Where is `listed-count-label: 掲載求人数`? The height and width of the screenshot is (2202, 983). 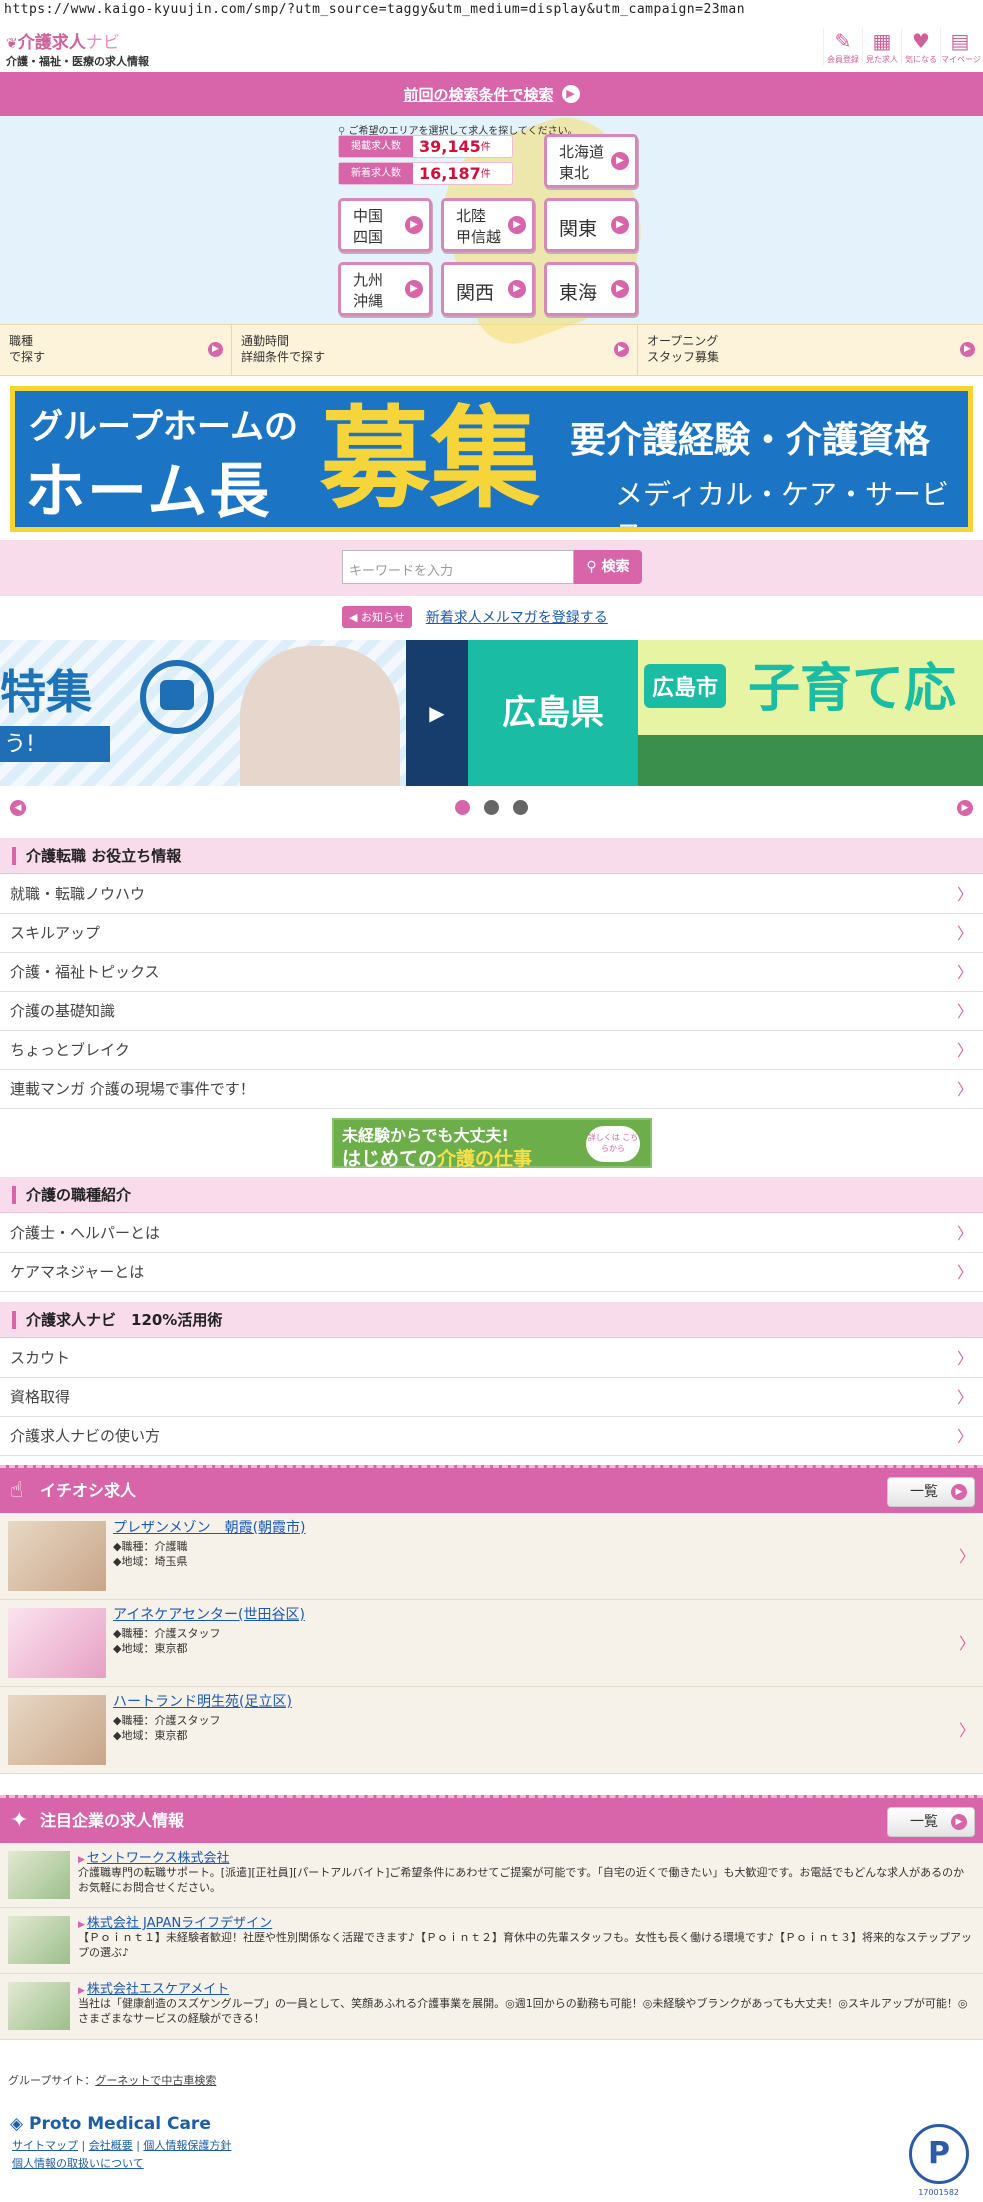 listed-count-label: 掲載求人数 is located at coordinates (376, 146).